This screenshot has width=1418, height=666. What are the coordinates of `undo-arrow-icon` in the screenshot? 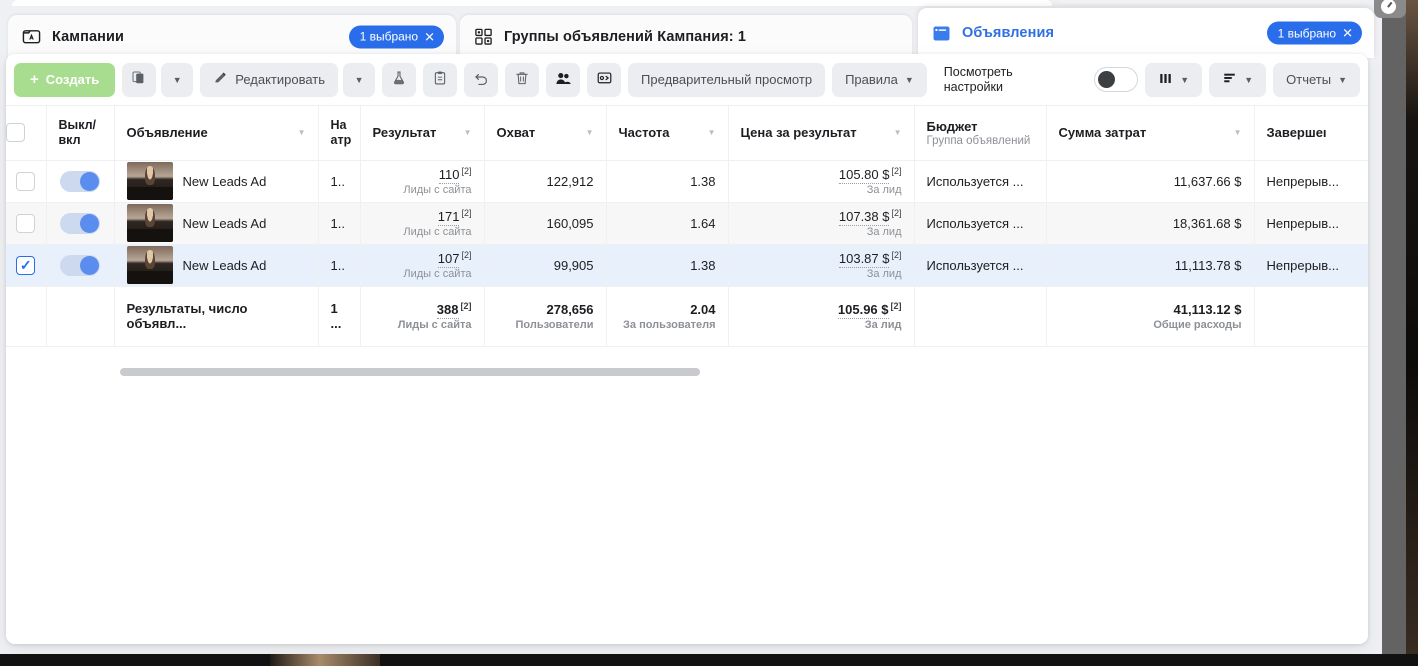 It's located at (481, 80).